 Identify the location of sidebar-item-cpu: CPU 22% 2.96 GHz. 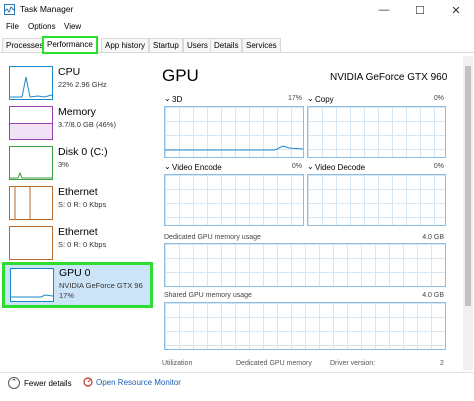
(74, 82).